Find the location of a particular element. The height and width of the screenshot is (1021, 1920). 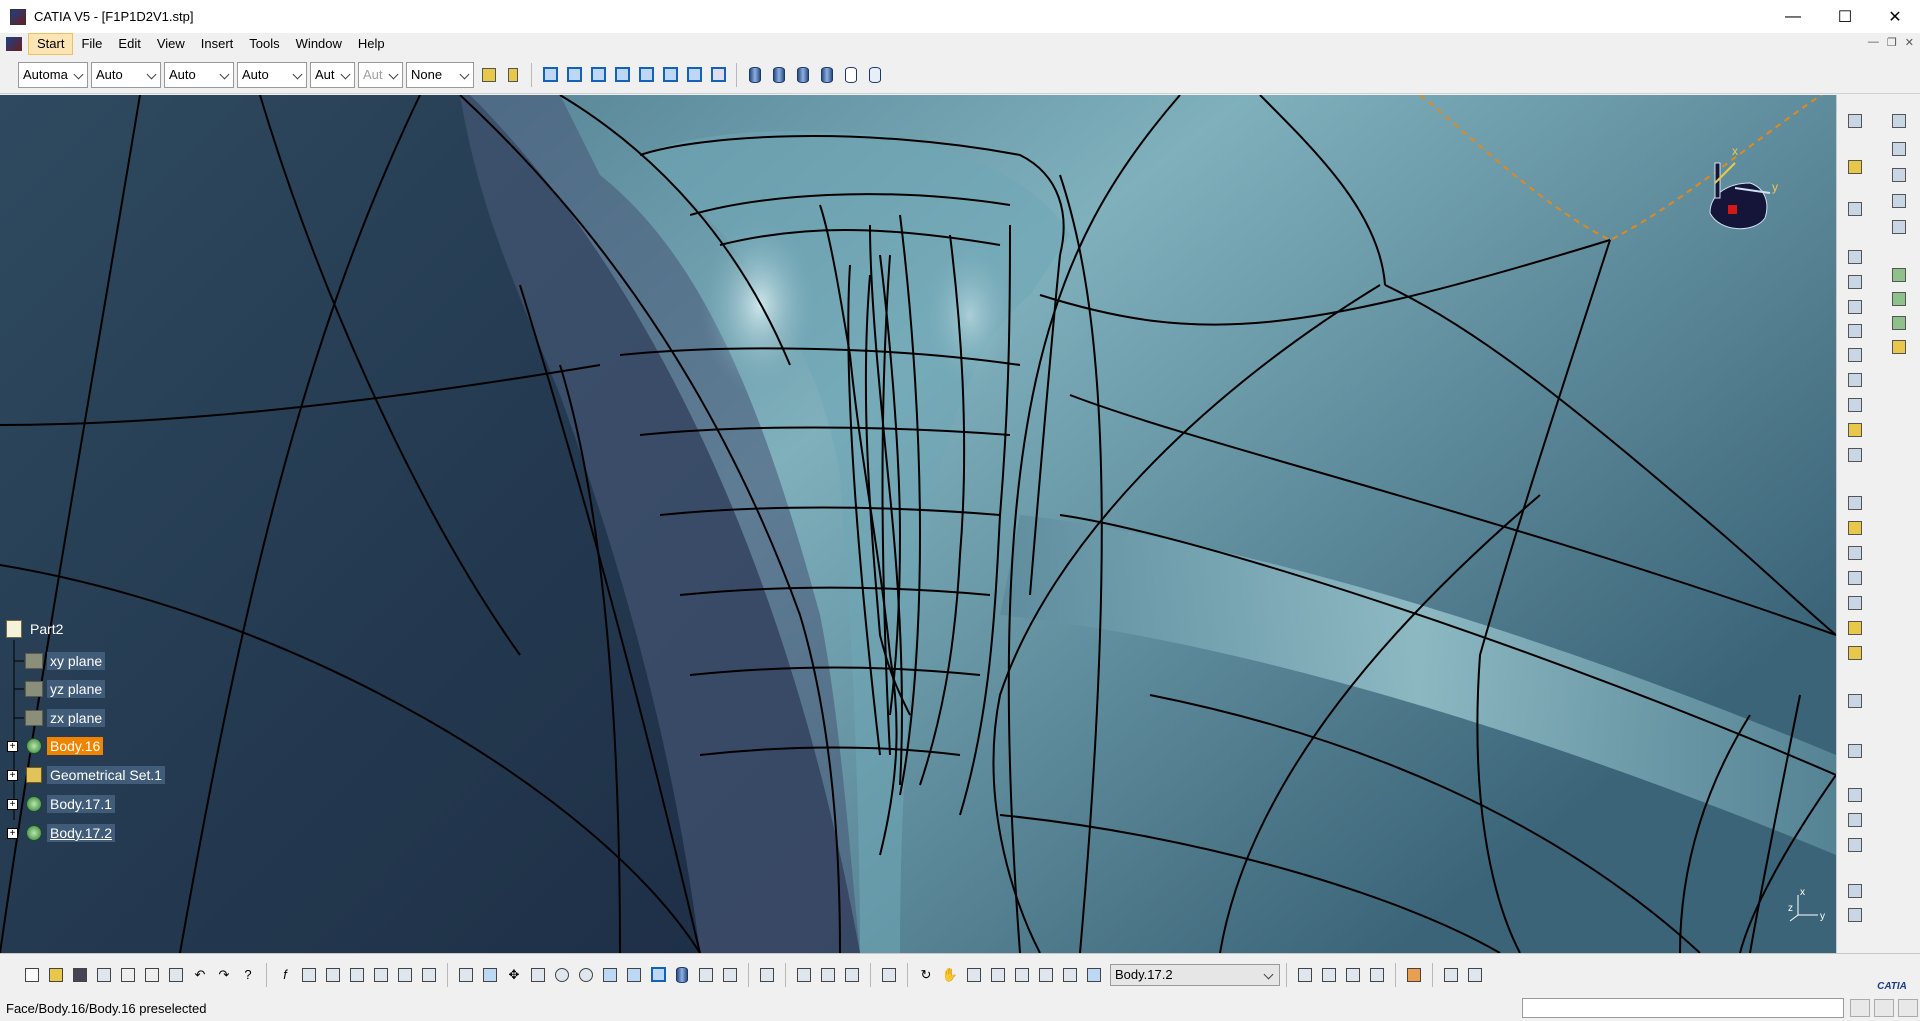

view-bottom-icon is located at coordinates (694, 75).